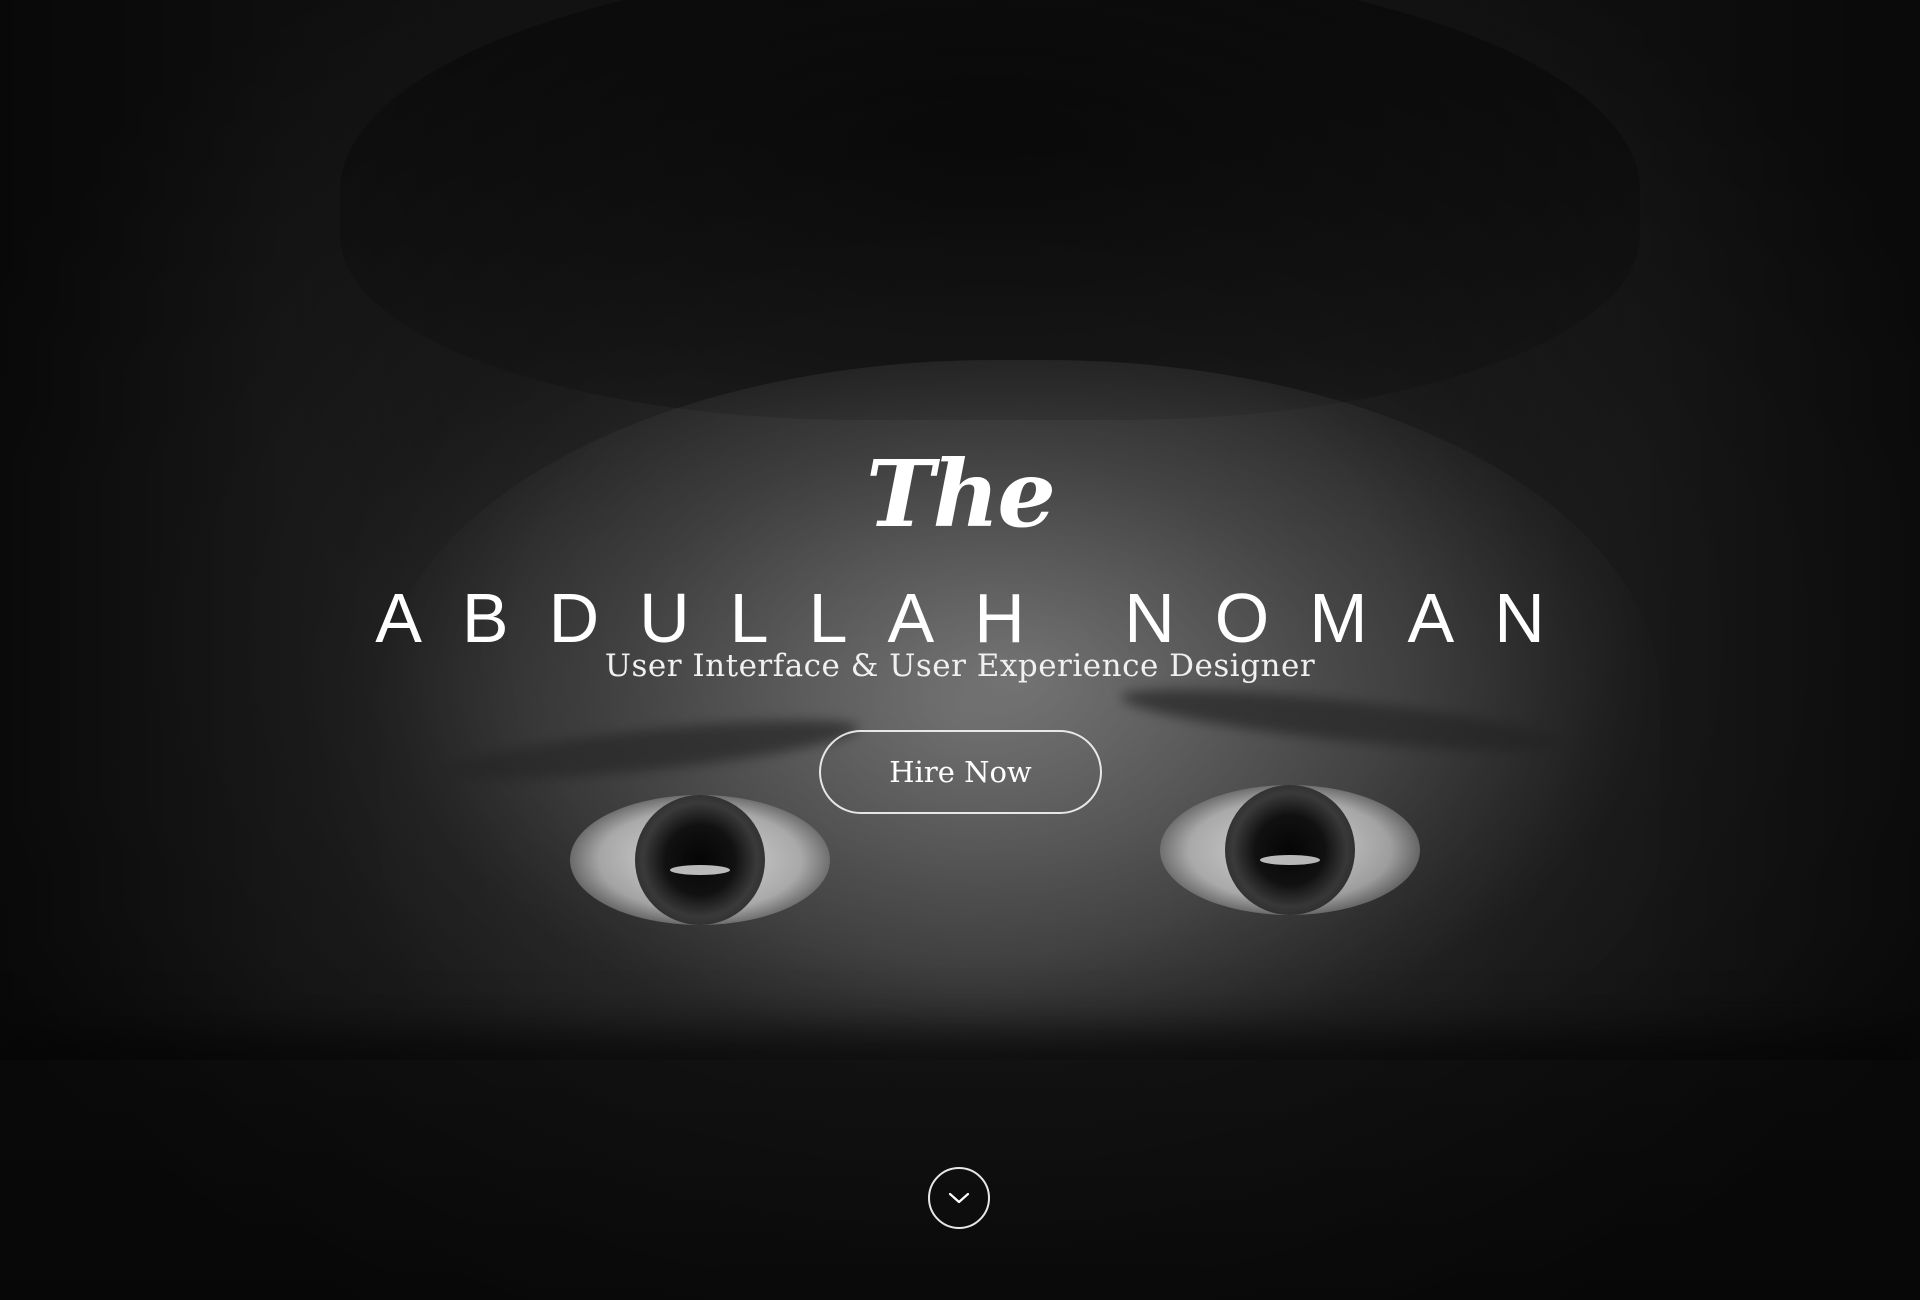 The height and width of the screenshot is (1300, 1920). I want to click on chevron-down-icon, so click(959, 1198).